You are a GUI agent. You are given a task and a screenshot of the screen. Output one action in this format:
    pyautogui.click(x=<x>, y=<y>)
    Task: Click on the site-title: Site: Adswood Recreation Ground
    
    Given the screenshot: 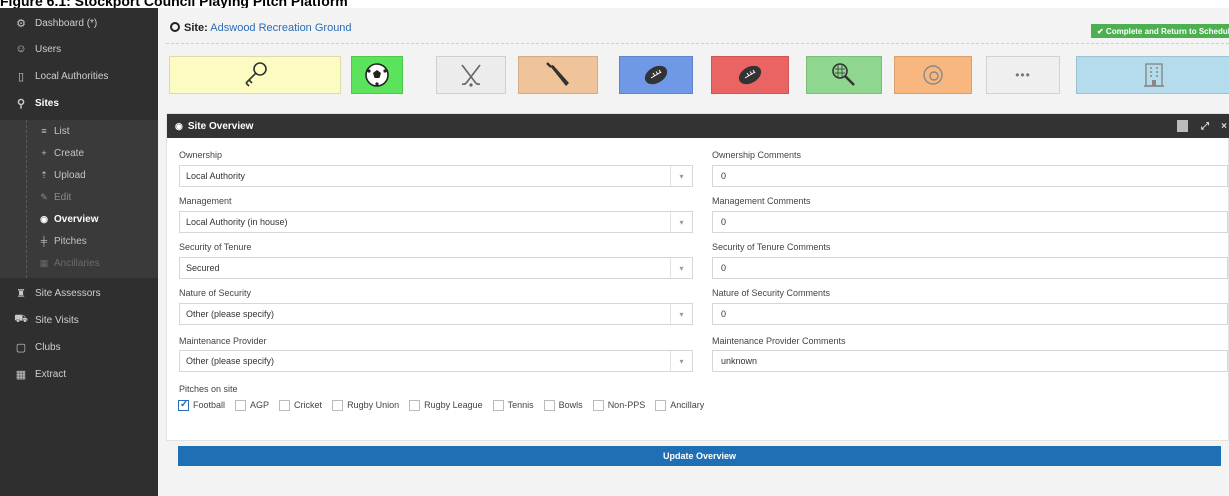 What is the action you would take?
    pyautogui.click(x=261, y=28)
    